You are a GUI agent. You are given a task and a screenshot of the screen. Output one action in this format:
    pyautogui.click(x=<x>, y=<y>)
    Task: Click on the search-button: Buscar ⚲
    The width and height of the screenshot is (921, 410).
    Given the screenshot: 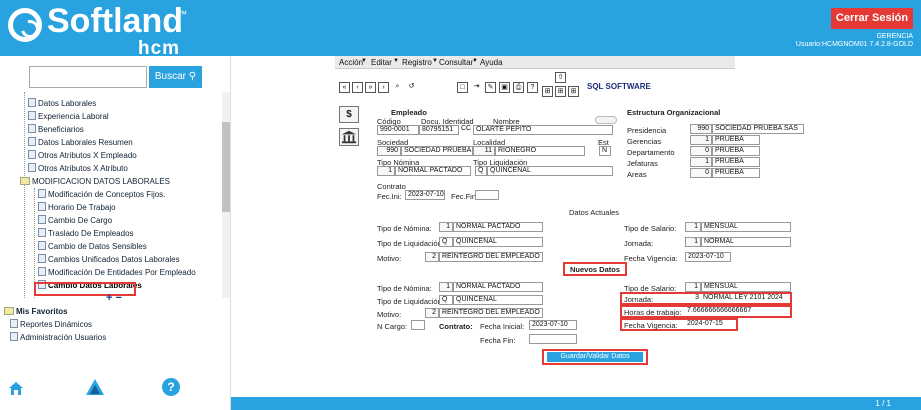 What is the action you would take?
    pyautogui.click(x=175, y=77)
    